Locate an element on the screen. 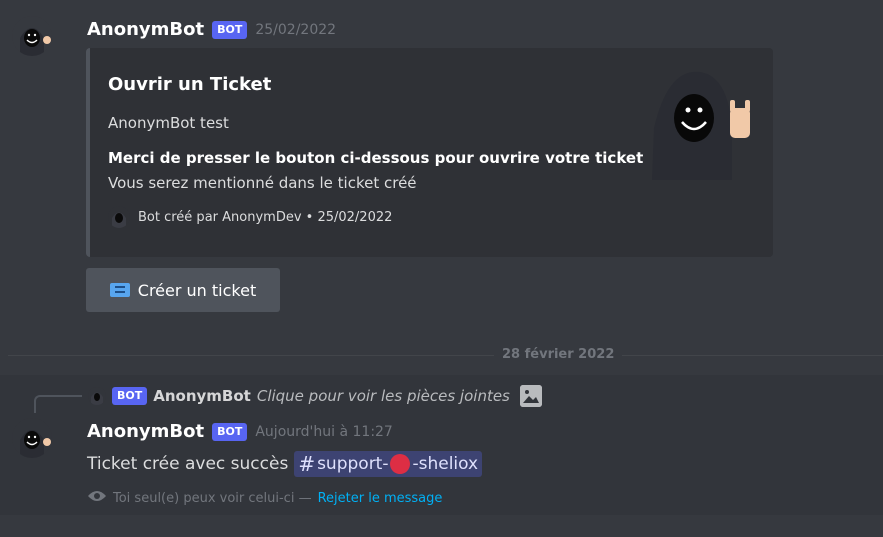 Image resolution: width=883 pixels, height=537 pixels. image-icon is located at coordinates (530, 396).